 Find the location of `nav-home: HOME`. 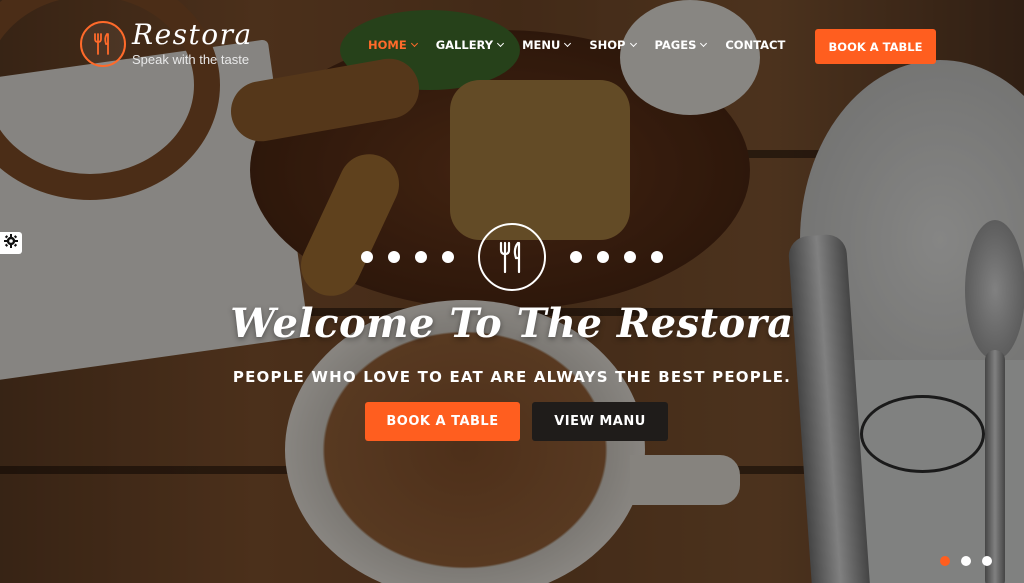

nav-home: HOME is located at coordinates (393, 45).